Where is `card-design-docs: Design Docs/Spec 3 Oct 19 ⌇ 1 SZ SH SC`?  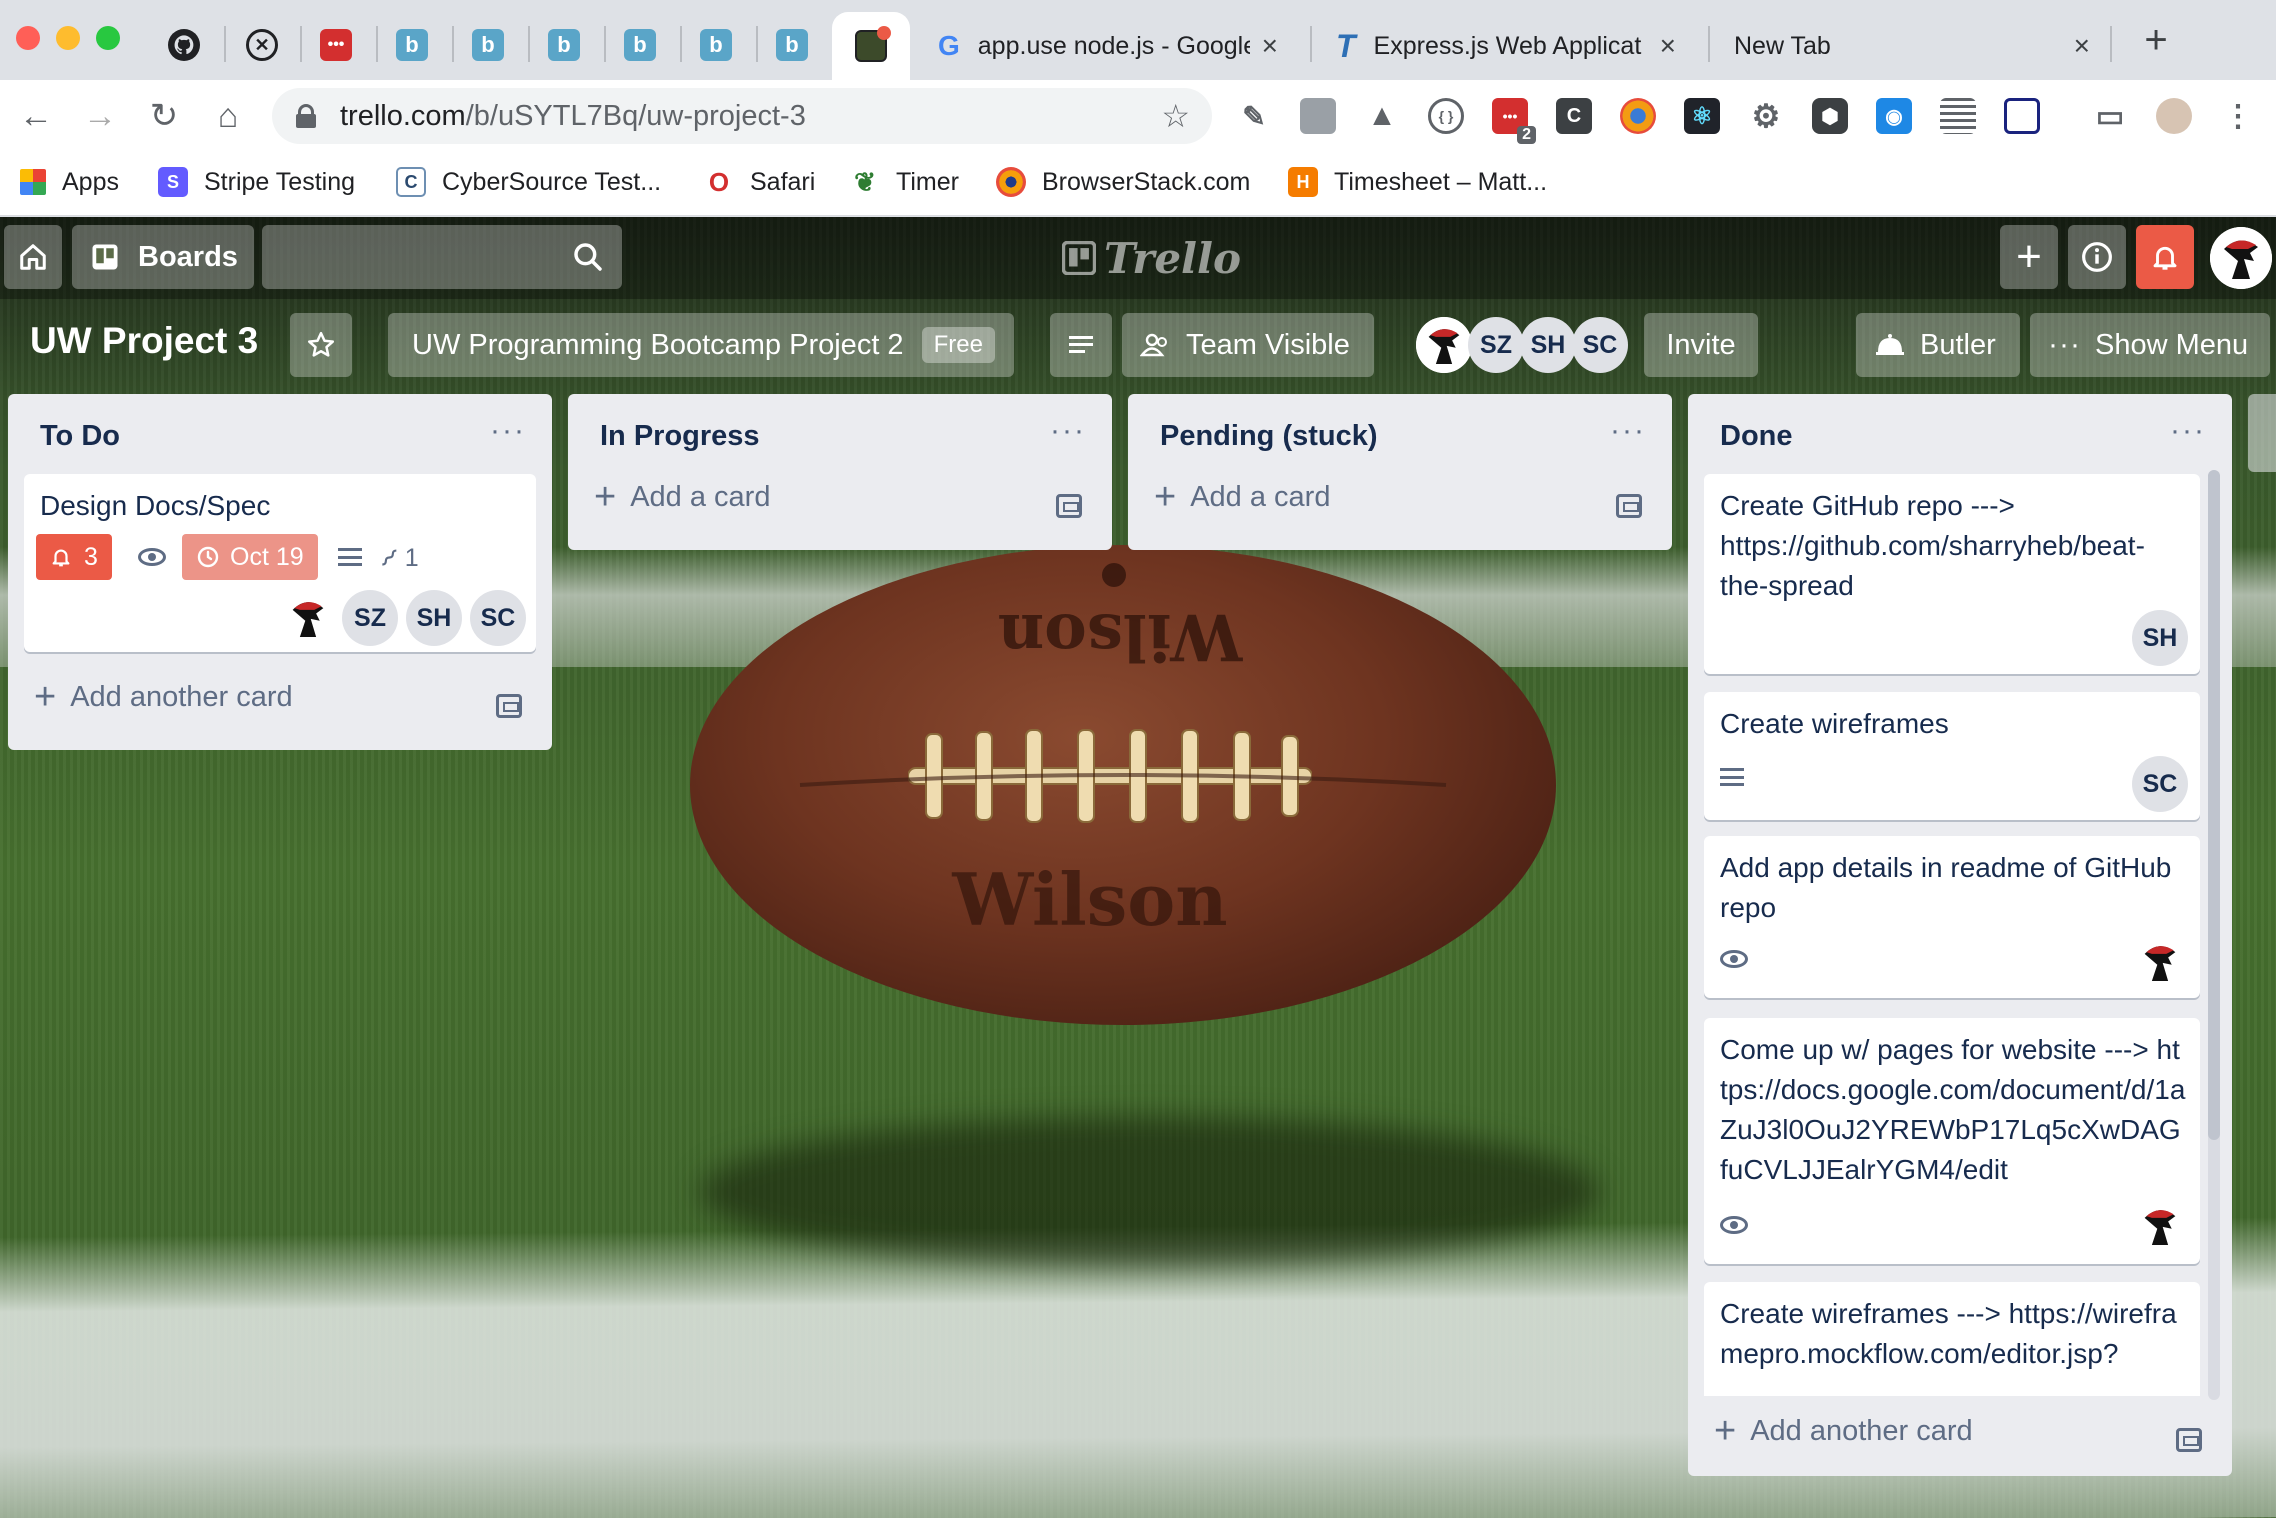 card-design-docs: Design Docs/Spec 3 Oct 19 ⌇ 1 SZ SH SC is located at coordinates (280, 563).